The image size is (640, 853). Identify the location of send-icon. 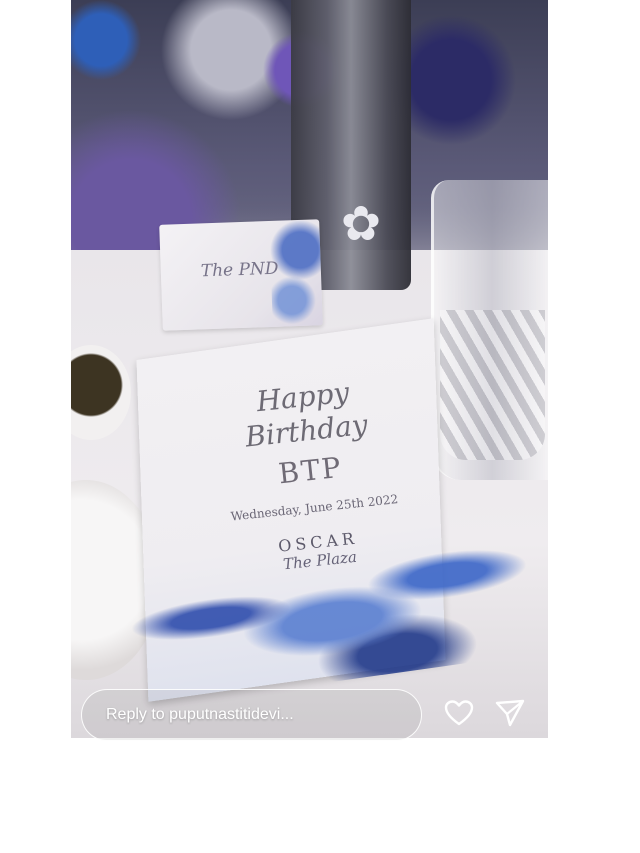
(510, 713).